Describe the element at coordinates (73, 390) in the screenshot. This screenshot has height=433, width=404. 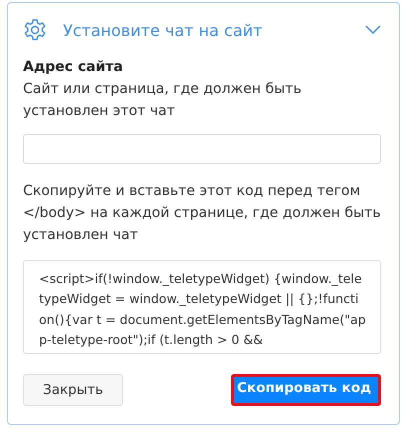
I see `close-button: Закрыть` at that location.